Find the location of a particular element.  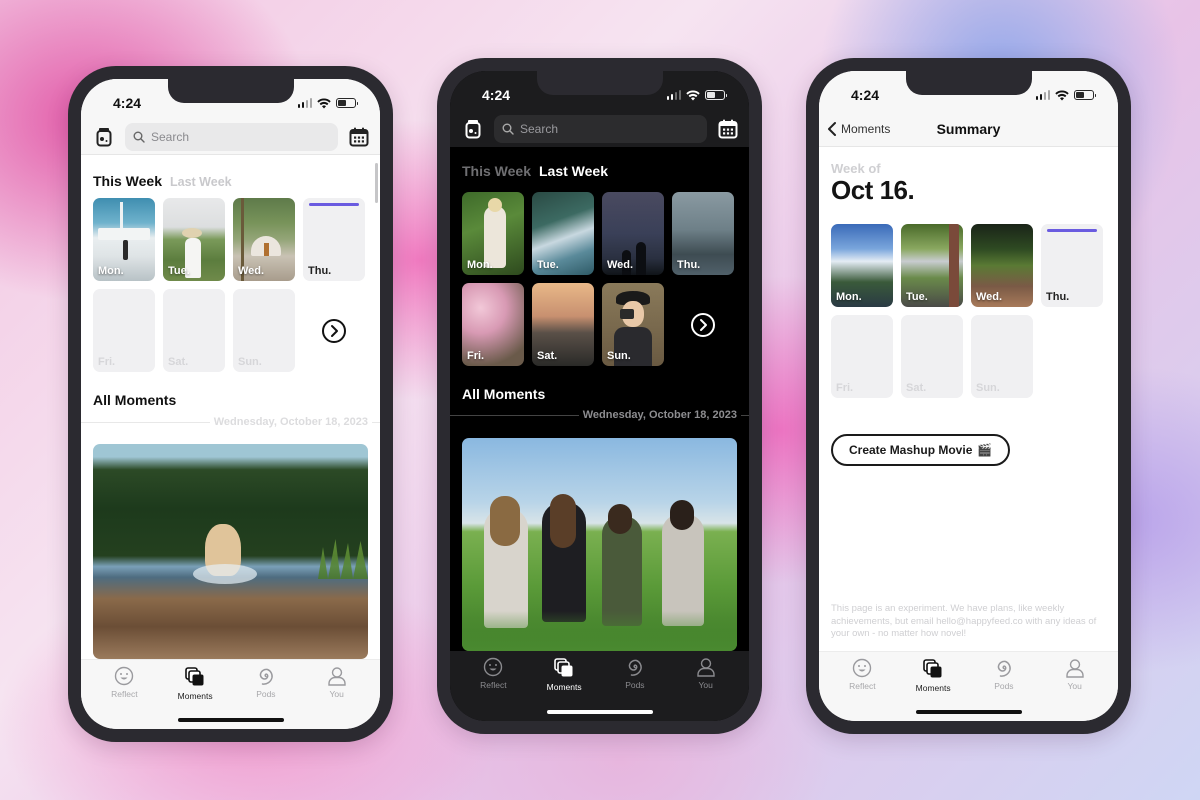

day-label: Sun. is located at coordinates (619, 356).